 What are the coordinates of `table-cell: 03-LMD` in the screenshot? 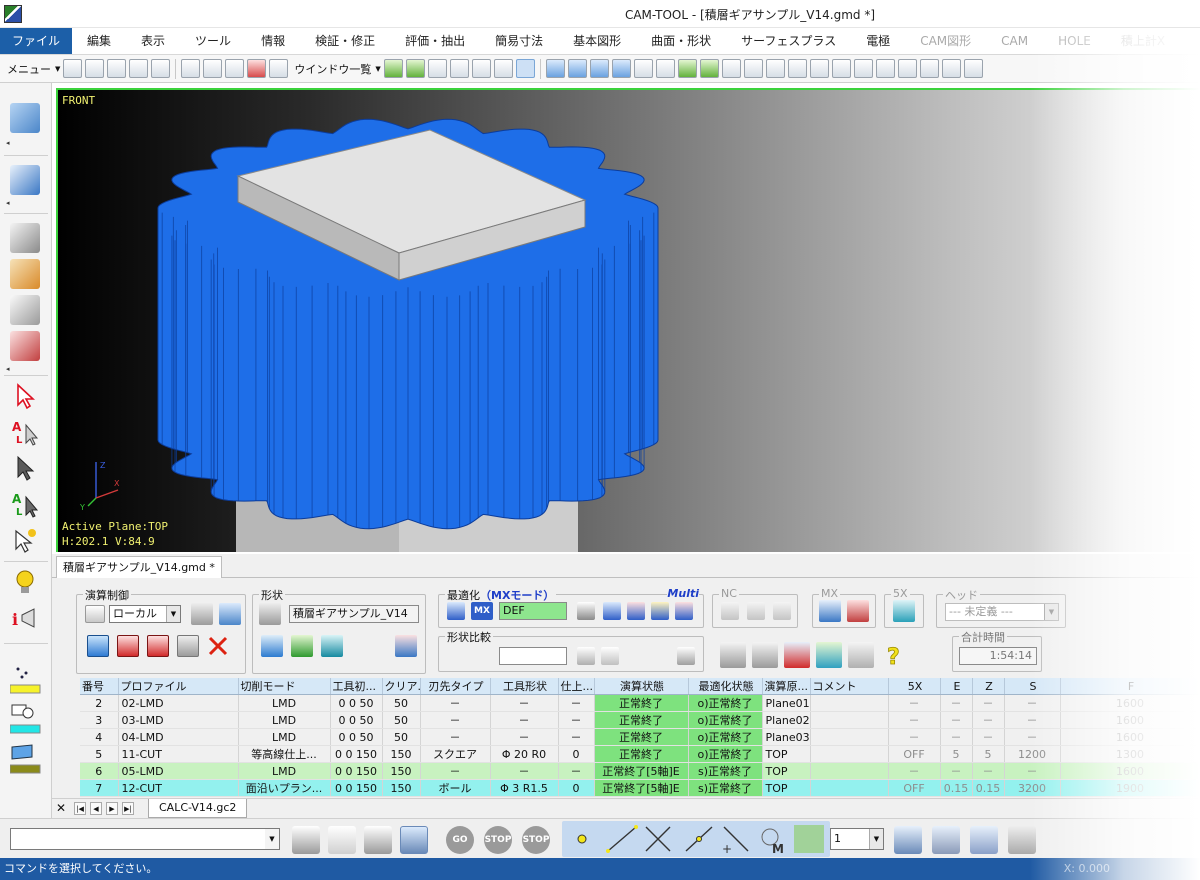 It's located at (178, 720).